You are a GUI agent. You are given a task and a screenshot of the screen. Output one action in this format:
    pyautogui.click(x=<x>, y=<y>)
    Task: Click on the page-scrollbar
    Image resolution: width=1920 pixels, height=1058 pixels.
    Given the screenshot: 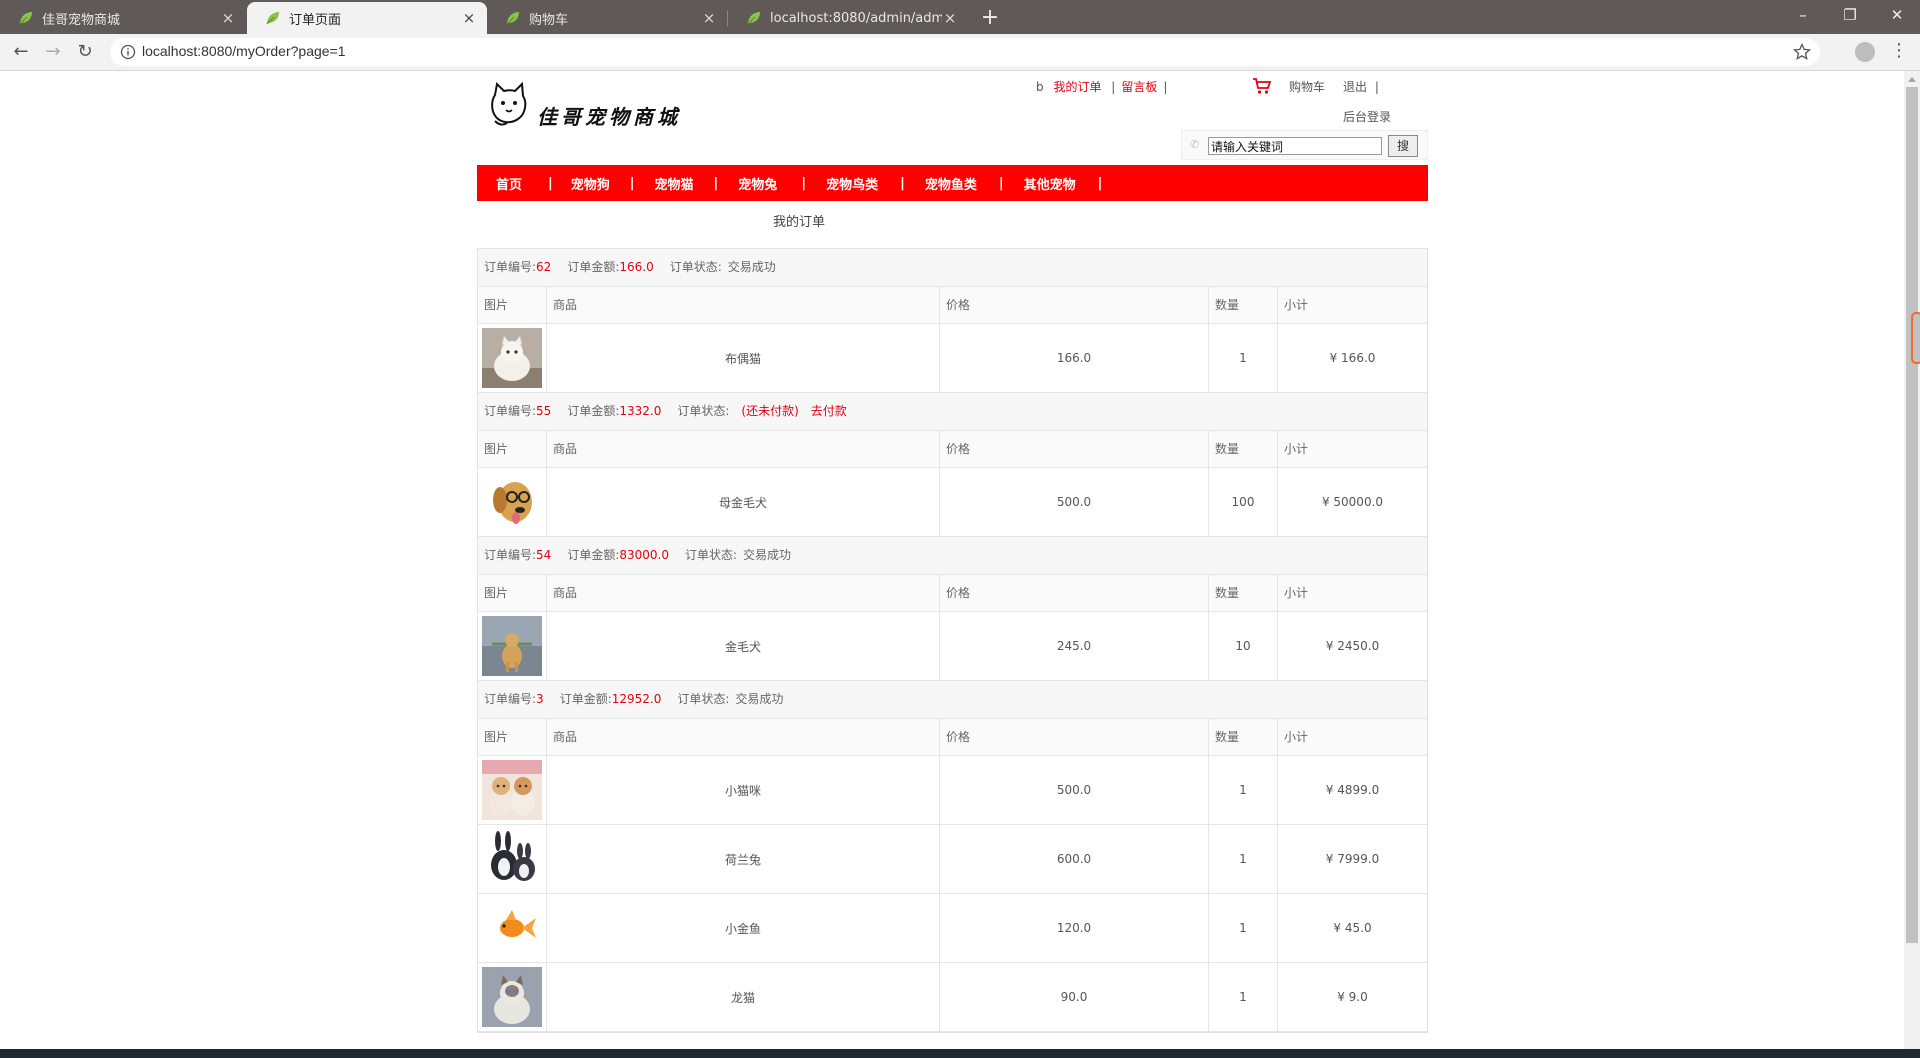 What is the action you would take?
    pyautogui.click(x=1912, y=560)
    